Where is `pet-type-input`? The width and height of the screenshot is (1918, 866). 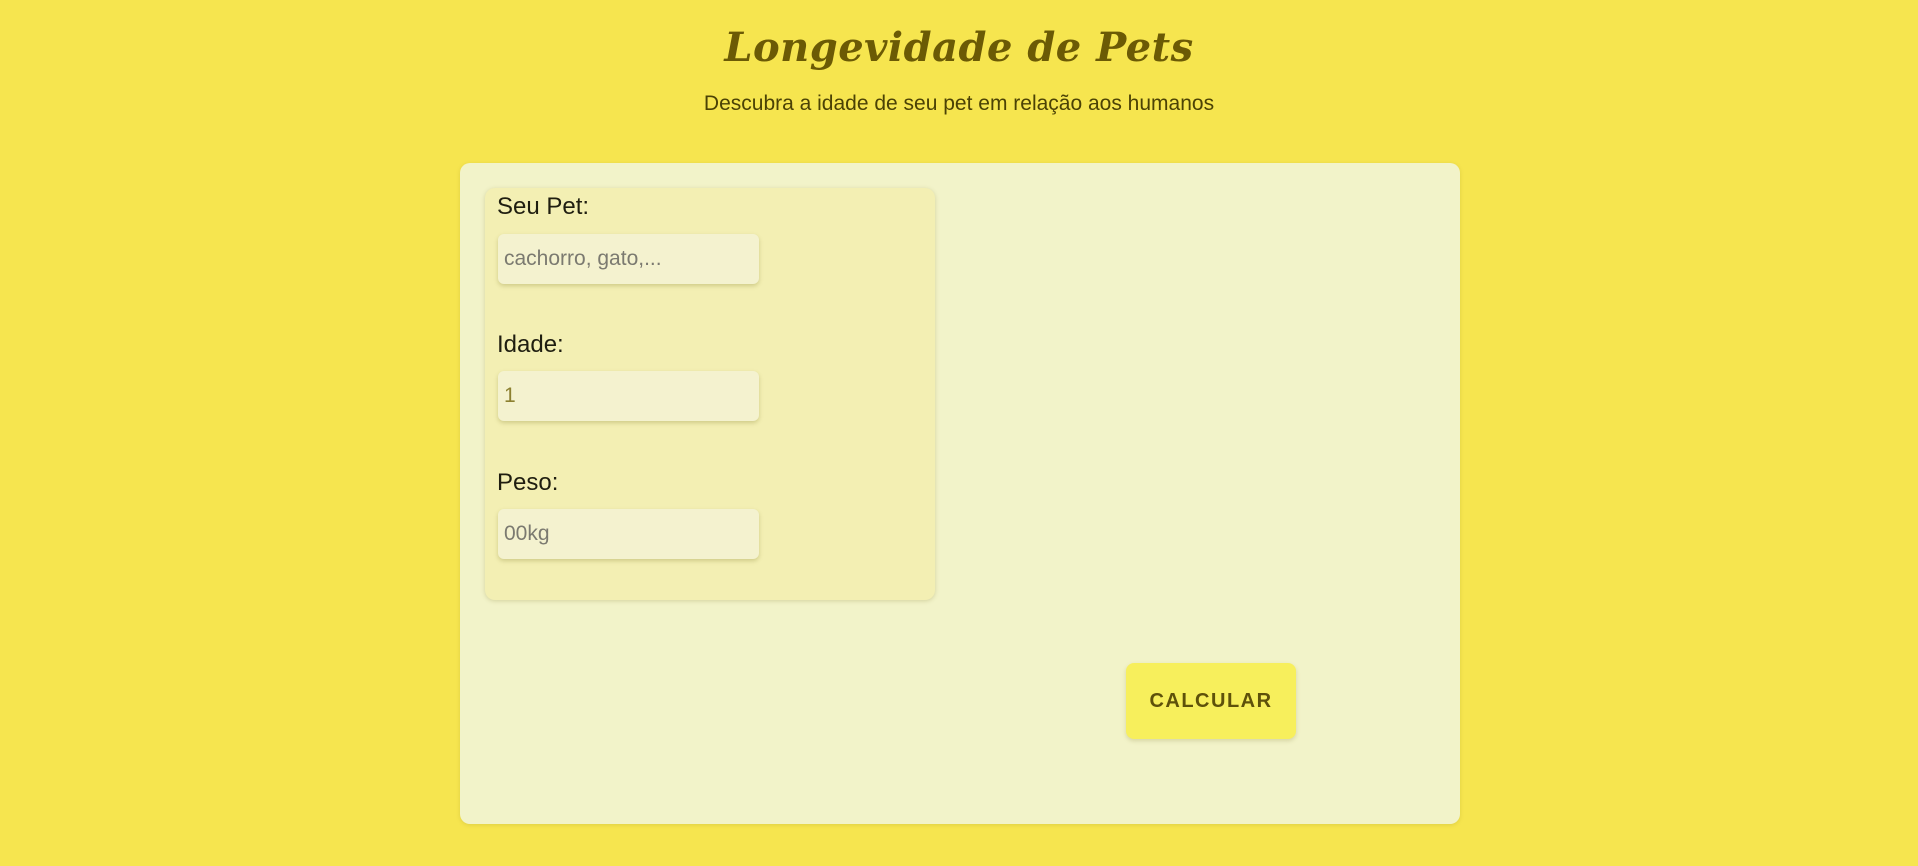 pet-type-input is located at coordinates (628, 259).